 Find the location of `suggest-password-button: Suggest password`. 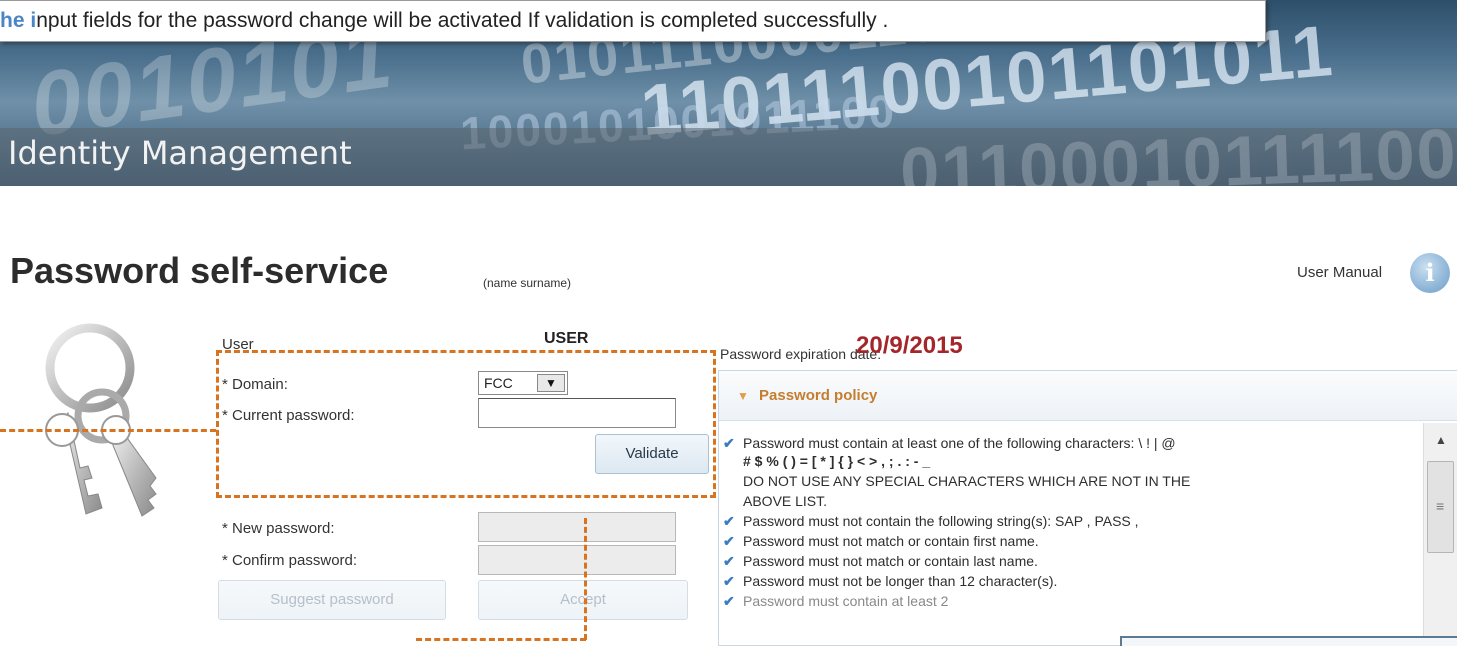

suggest-password-button: Suggest password is located at coordinates (332, 600).